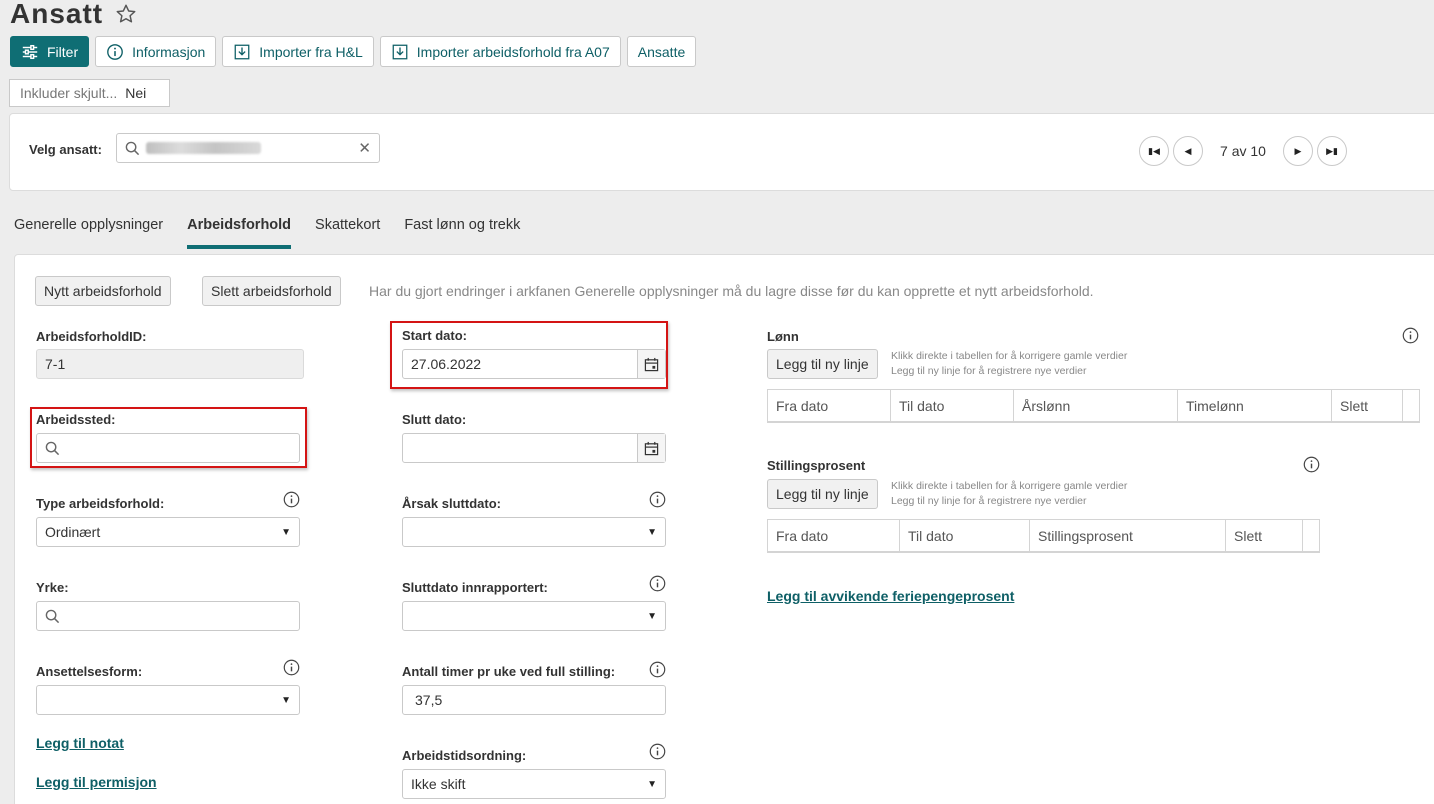  What do you see at coordinates (103, 291) in the screenshot?
I see `new-employment-button: Nytt arbeidsforhold` at bounding box center [103, 291].